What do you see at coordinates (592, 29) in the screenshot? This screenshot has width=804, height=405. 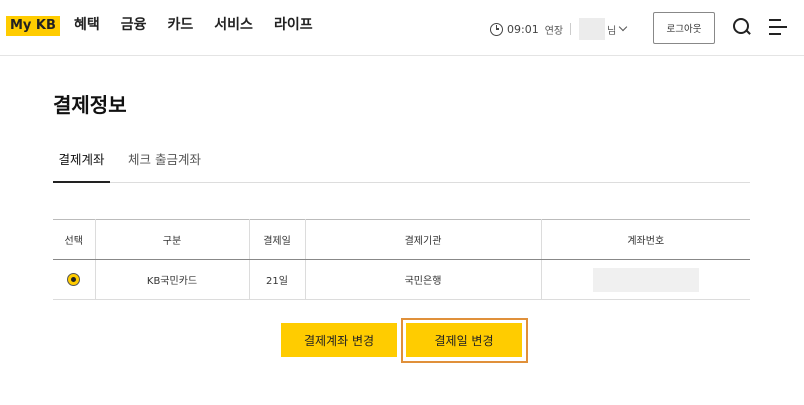 I see `user-name-masked` at bounding box center [592, 29].